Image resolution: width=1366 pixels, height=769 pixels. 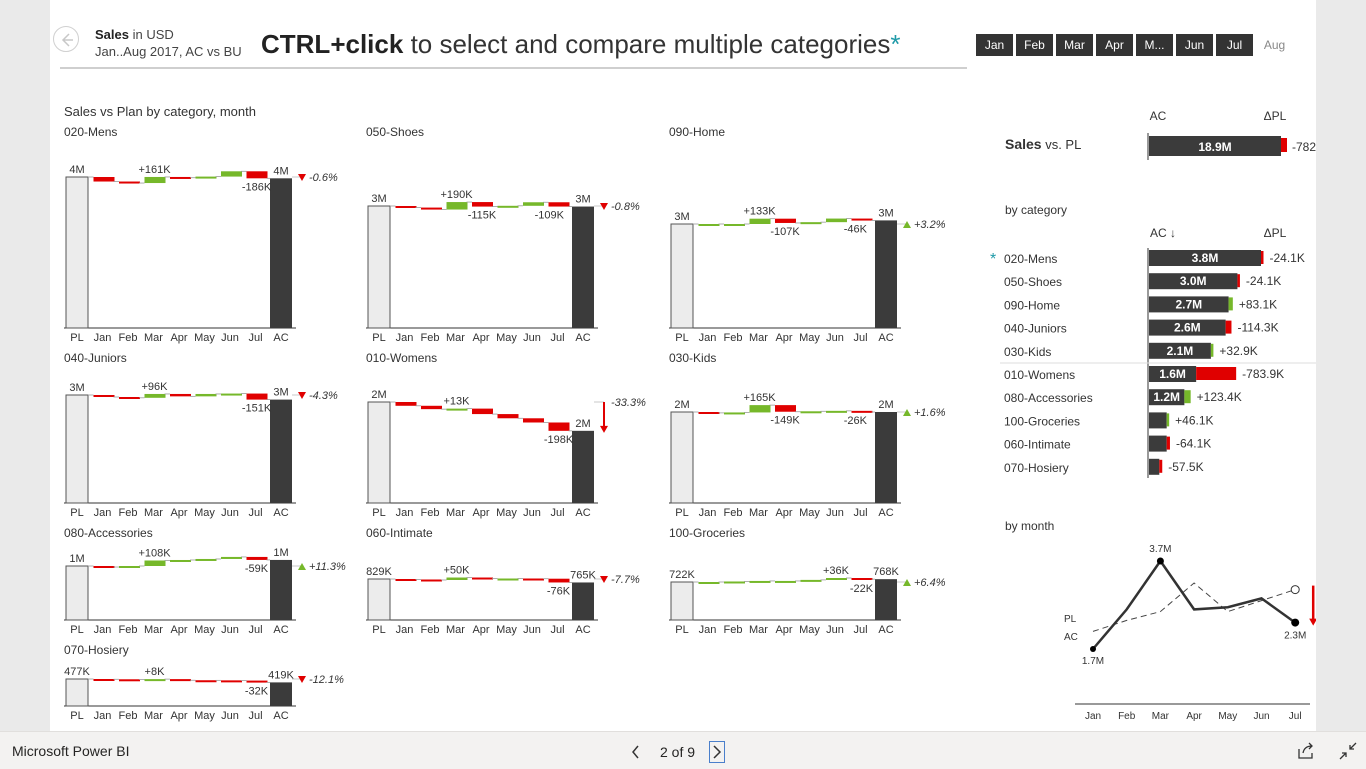 I want to click on category-ac-value: 1.2M, so click(x=1166, y=397).